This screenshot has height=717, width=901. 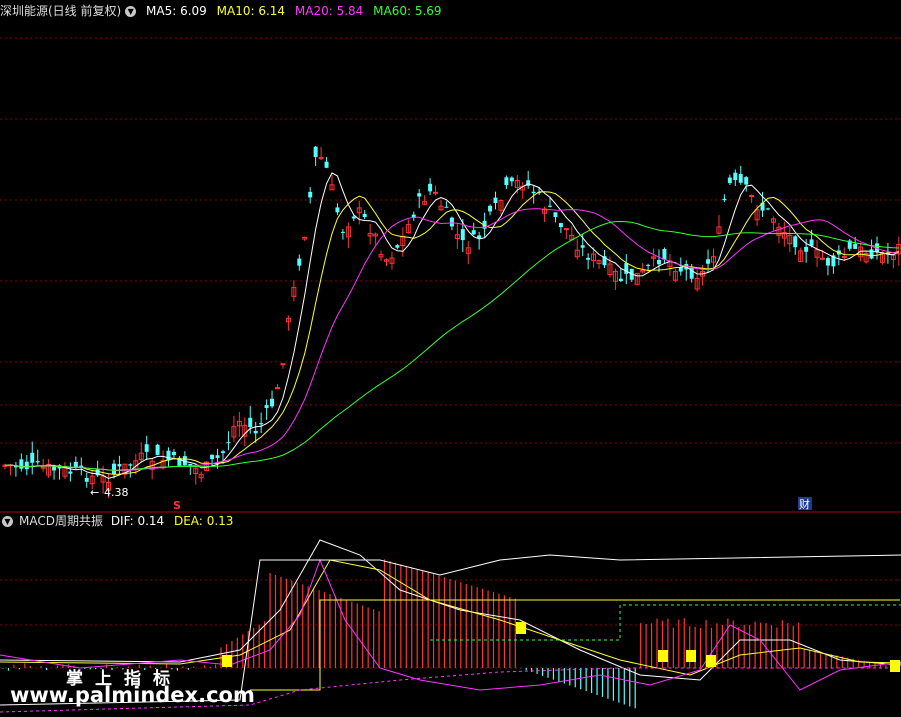 I want to click on macd-title: MACD周期共振, so click(x=61, y=521).